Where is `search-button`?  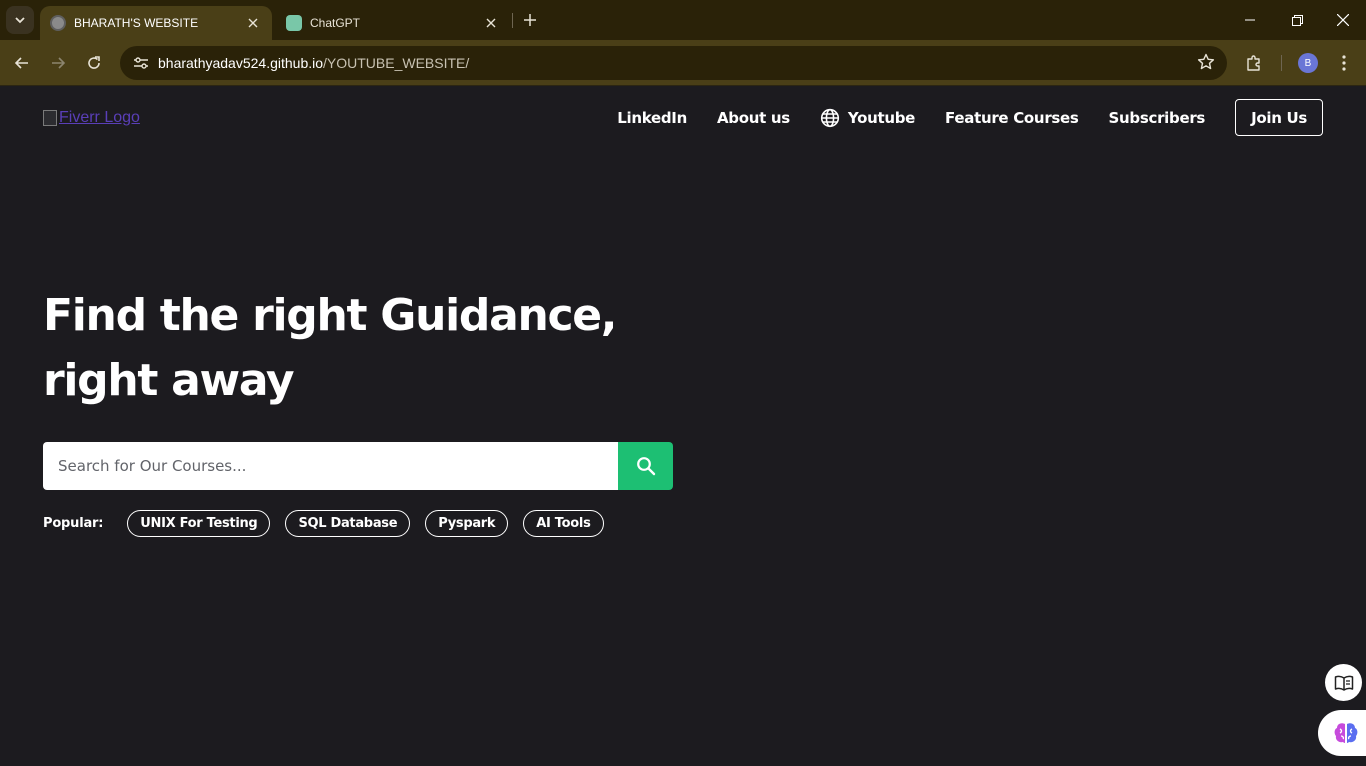
search-button is located at coordinates (645, 466).